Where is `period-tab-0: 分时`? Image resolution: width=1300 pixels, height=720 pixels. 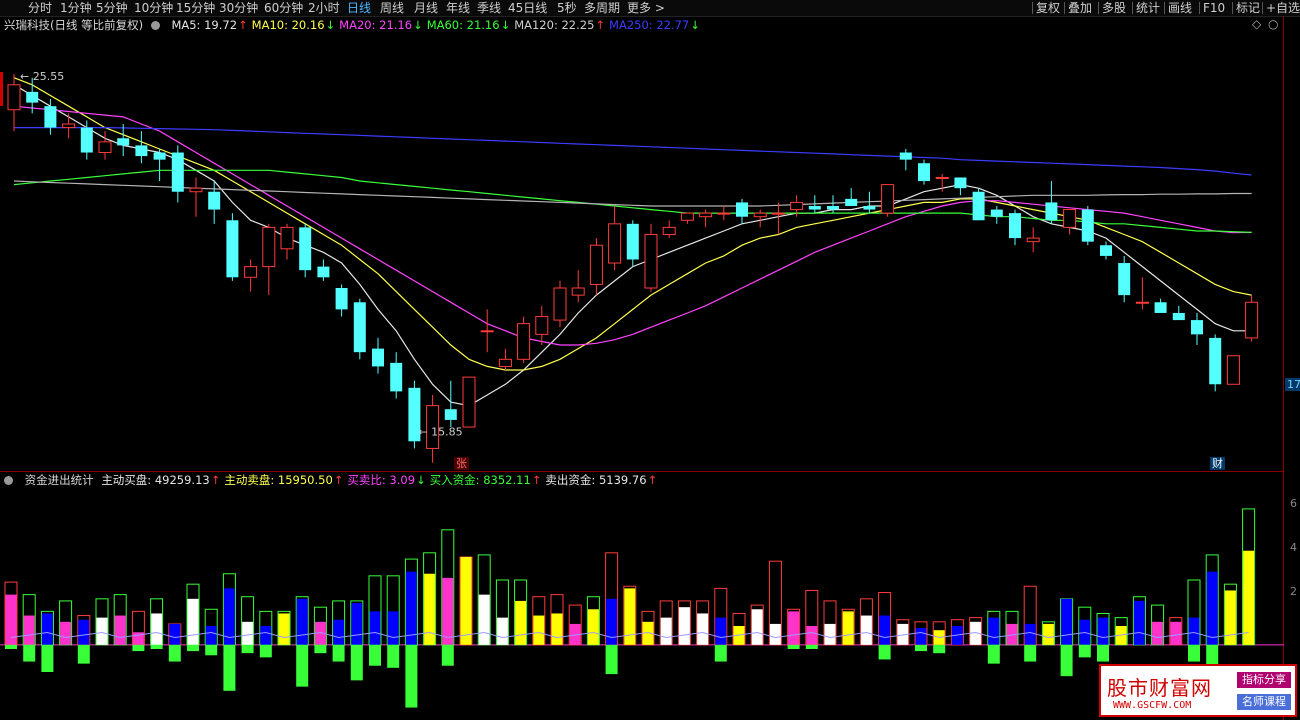 period-tab-0: 分时 is located at coordinates (40, 8).